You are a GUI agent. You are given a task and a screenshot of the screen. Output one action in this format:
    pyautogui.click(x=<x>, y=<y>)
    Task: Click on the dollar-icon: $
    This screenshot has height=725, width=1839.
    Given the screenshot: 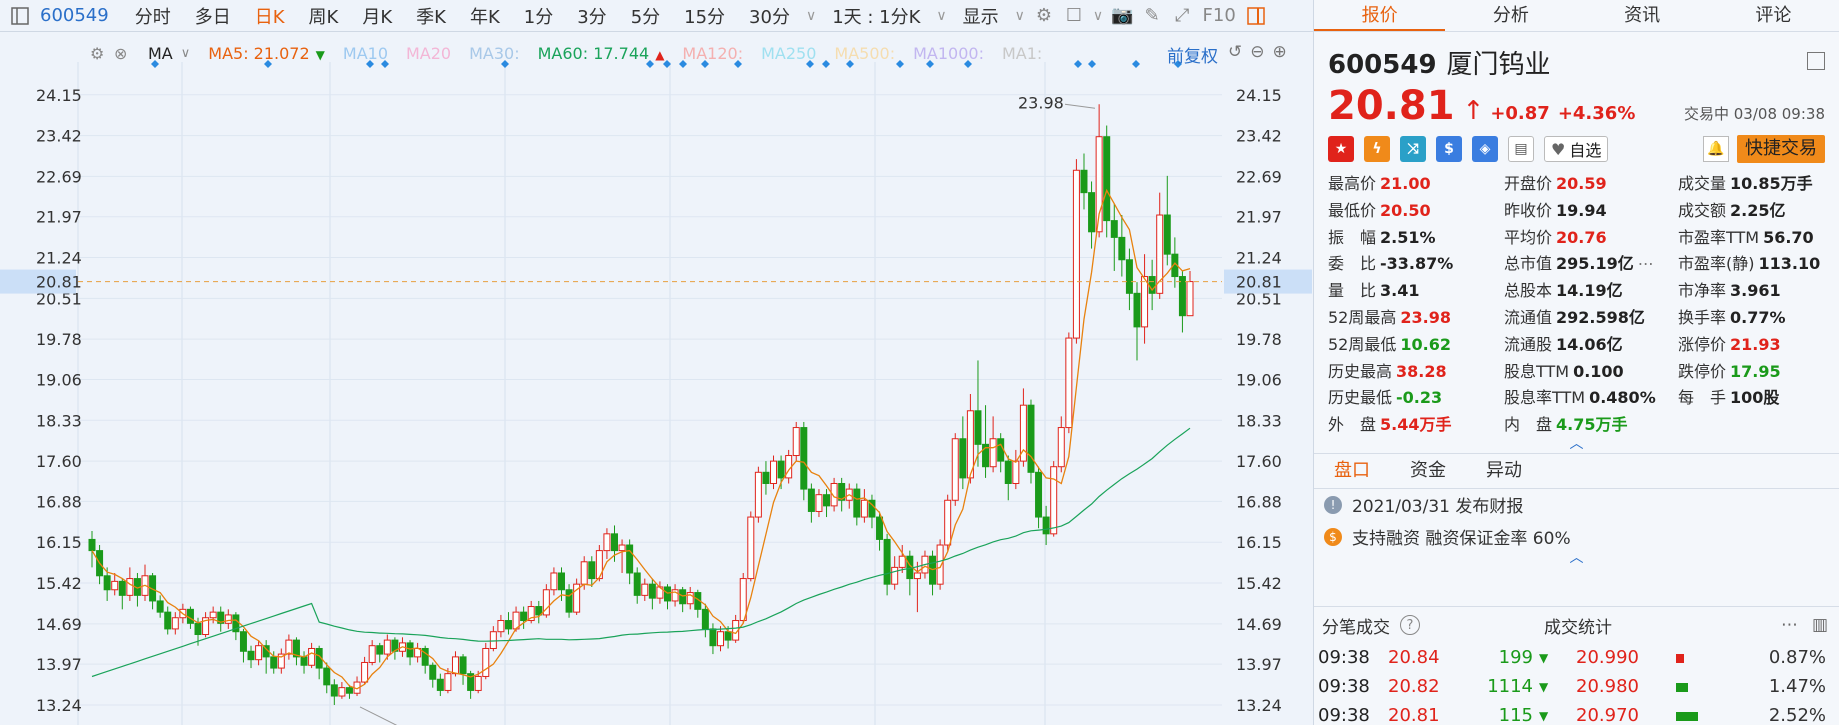 What is the action you would take?
    pyautogui.click(x=1449, y=149)
    